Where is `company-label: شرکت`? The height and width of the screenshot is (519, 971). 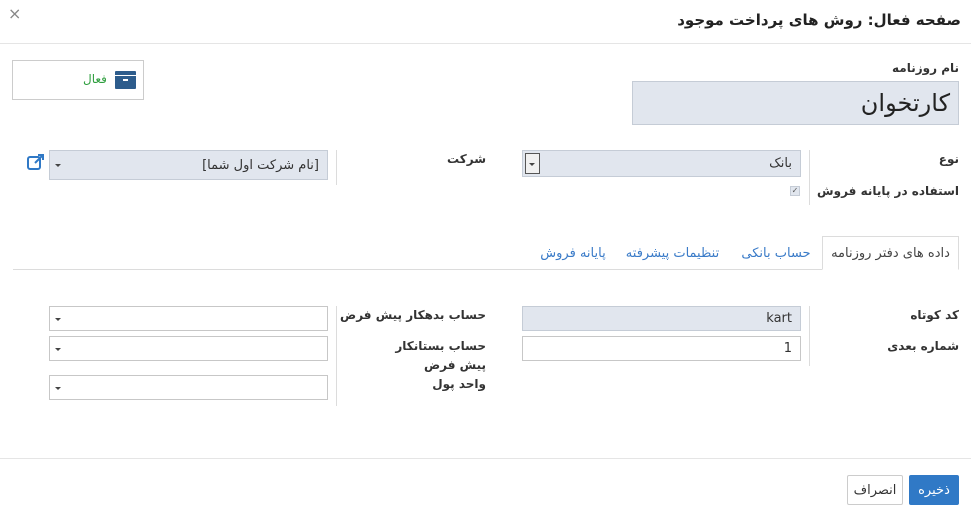 company-label: شرکت is located at coordinates (466, 159).